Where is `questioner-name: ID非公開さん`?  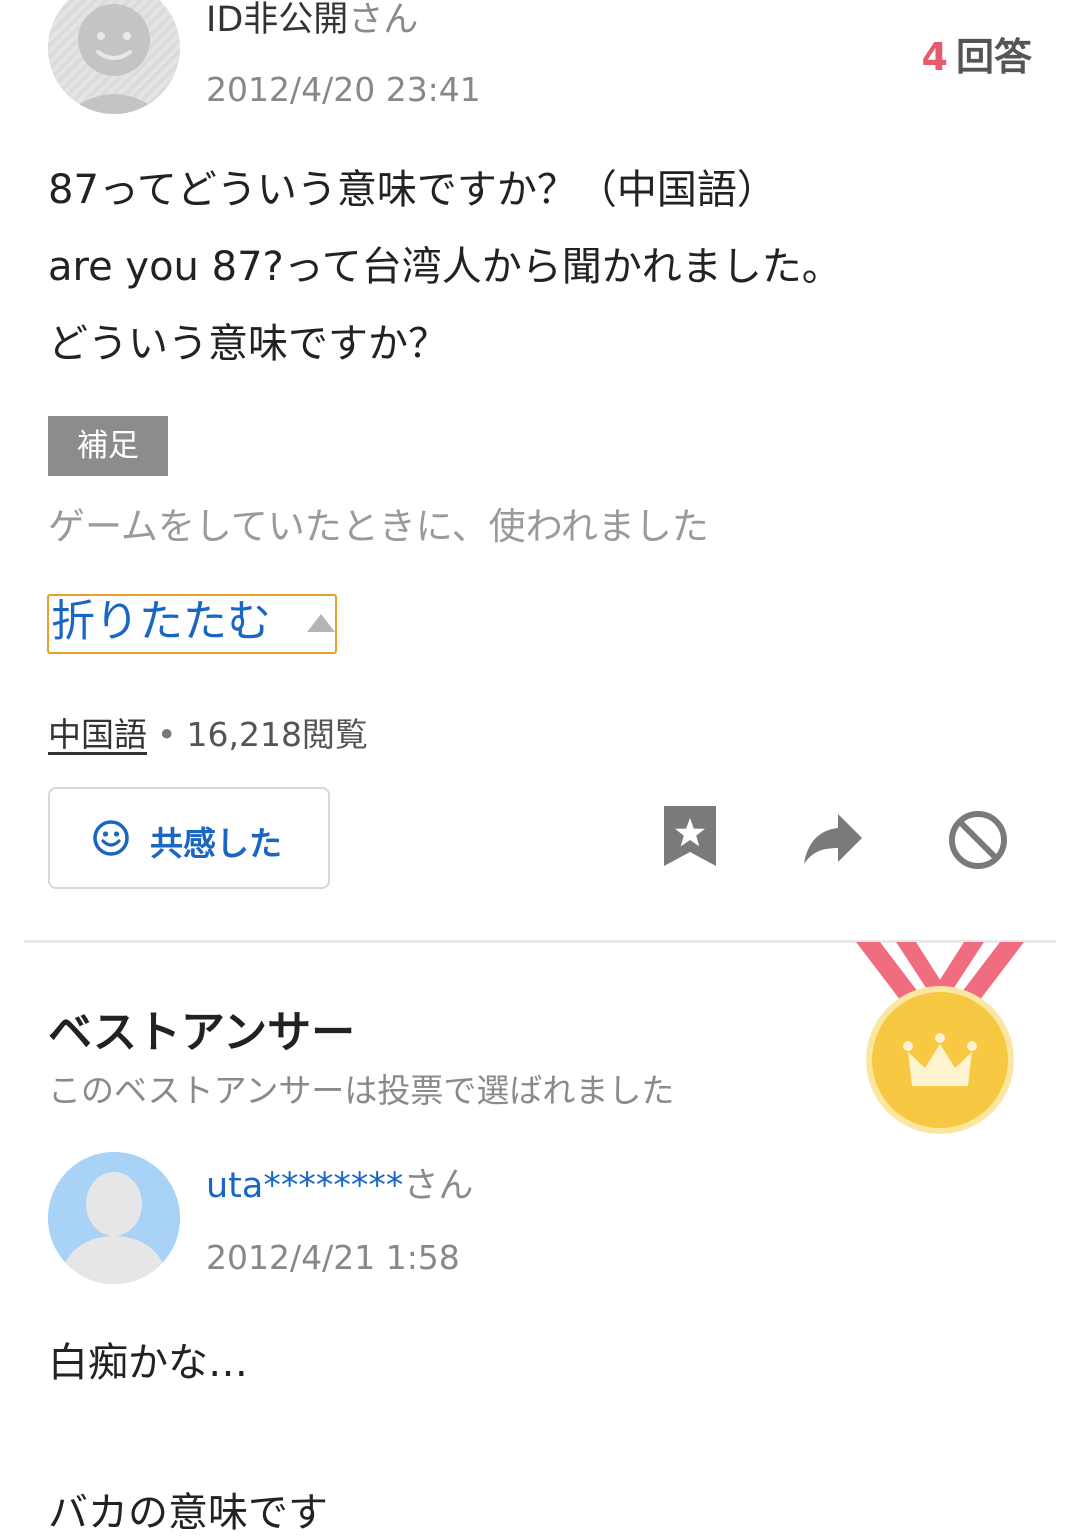
questioner-name: ID非公開さん is located at coordinates (312, 20).